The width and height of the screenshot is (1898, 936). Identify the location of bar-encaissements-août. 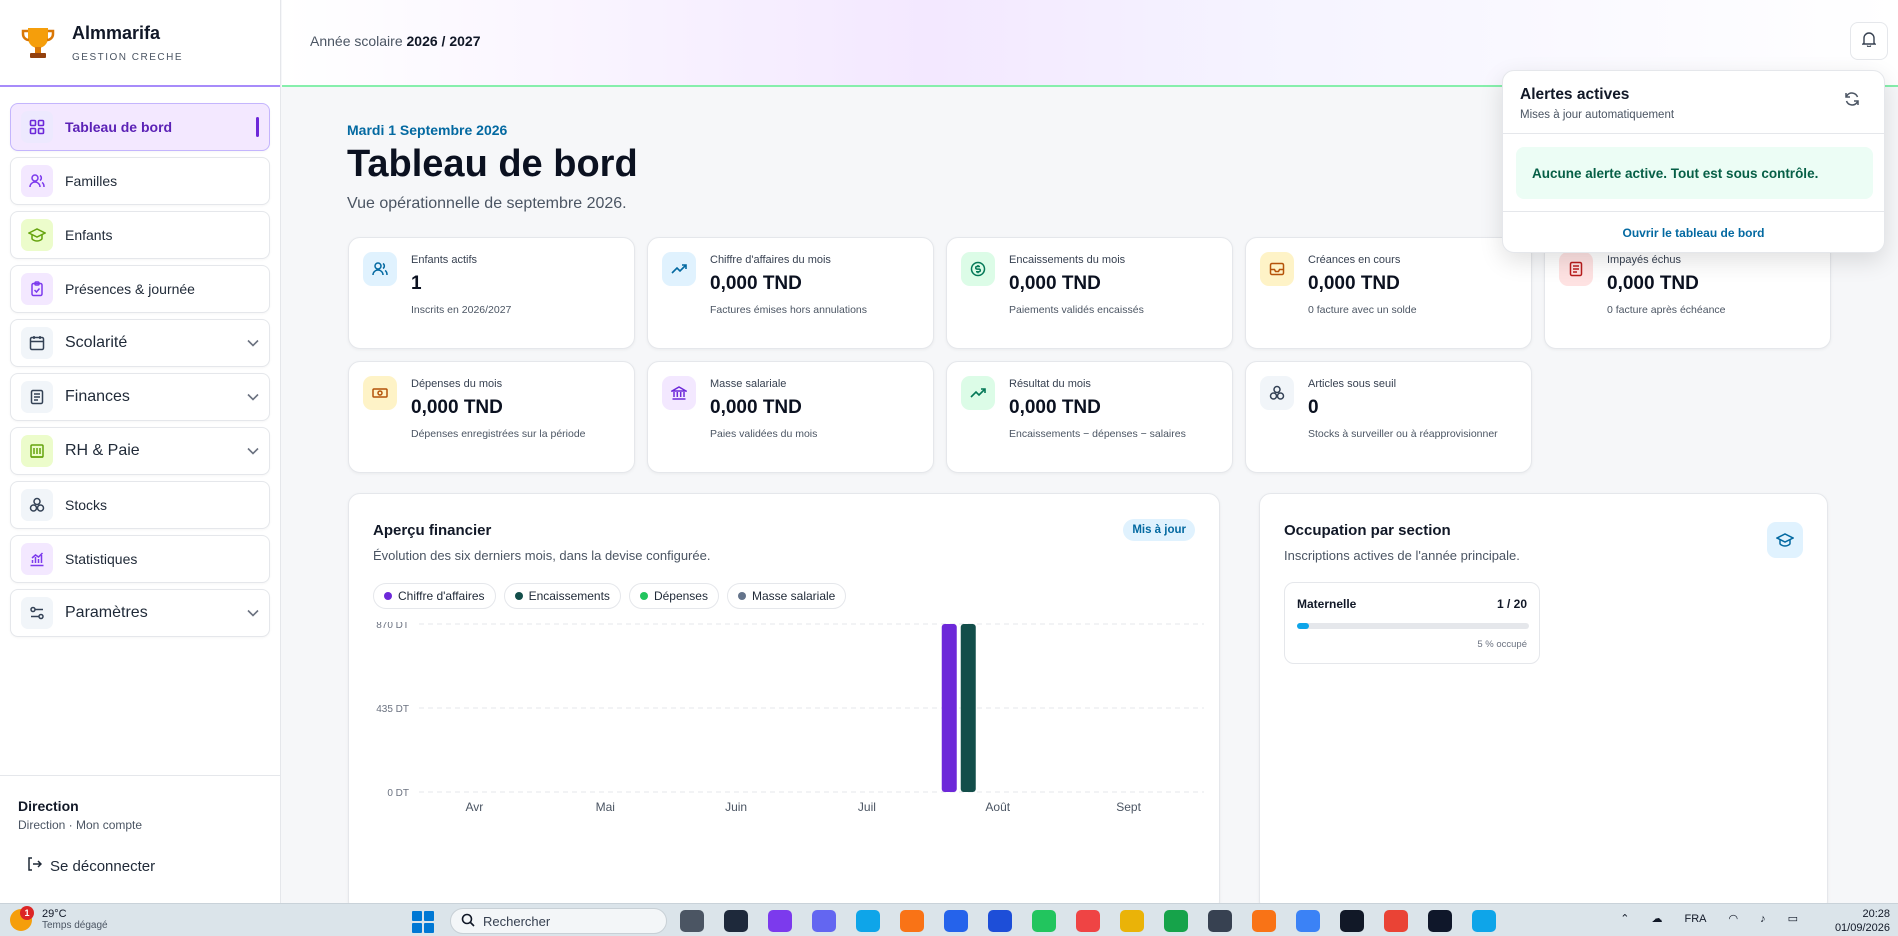
(968, 708).